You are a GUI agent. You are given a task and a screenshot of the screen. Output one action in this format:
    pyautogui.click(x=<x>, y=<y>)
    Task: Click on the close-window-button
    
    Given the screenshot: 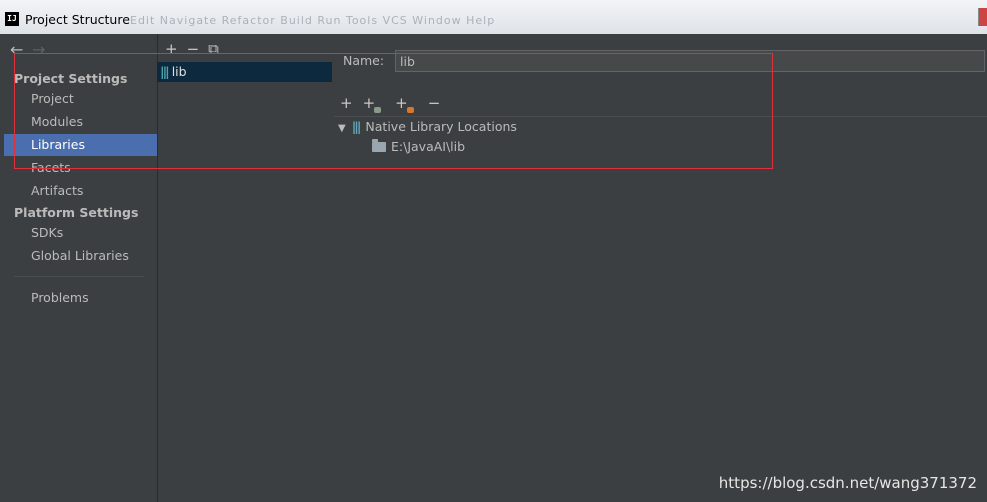 What is the action you would take?
    pyautogui.click(x=982, y=17)
    